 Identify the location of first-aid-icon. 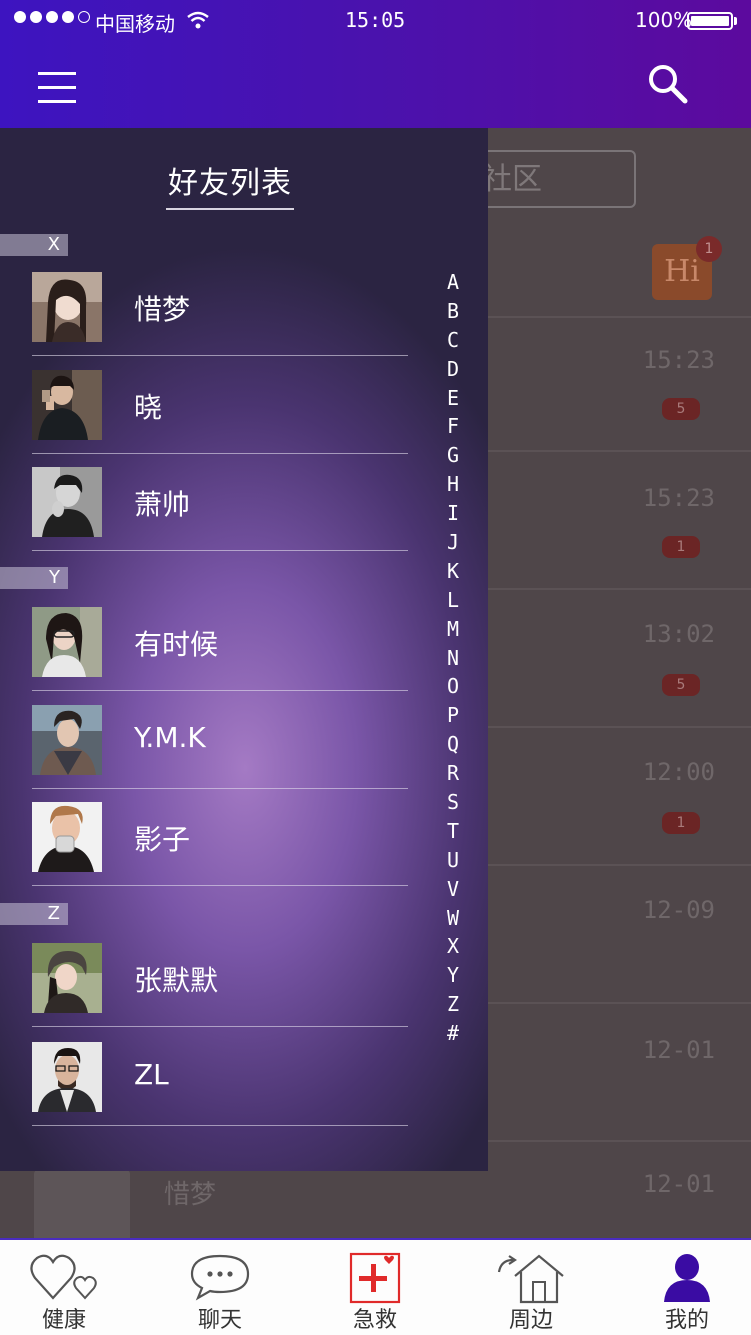
(375, 1278).